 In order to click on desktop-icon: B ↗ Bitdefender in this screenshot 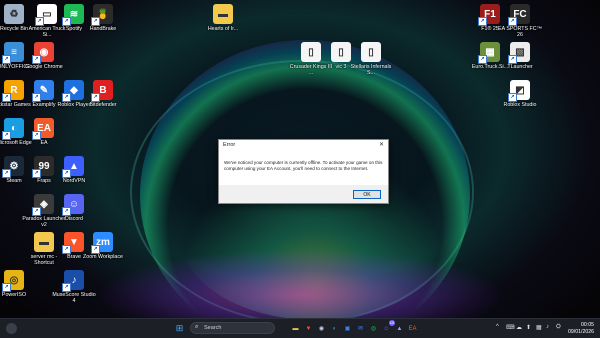, I will do `click(103, 94)`.